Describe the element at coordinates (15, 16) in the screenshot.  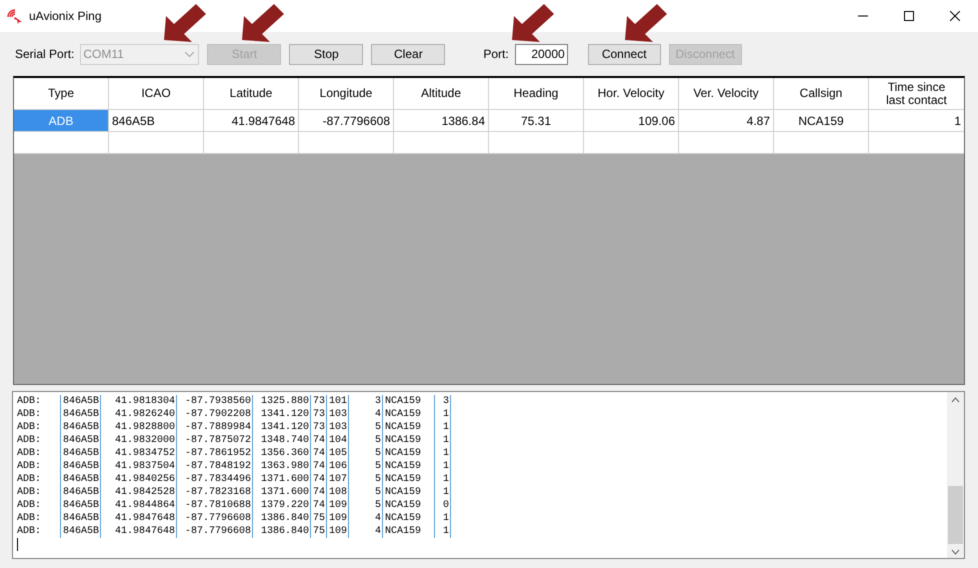
I see `signal-plane-icon` at that location.